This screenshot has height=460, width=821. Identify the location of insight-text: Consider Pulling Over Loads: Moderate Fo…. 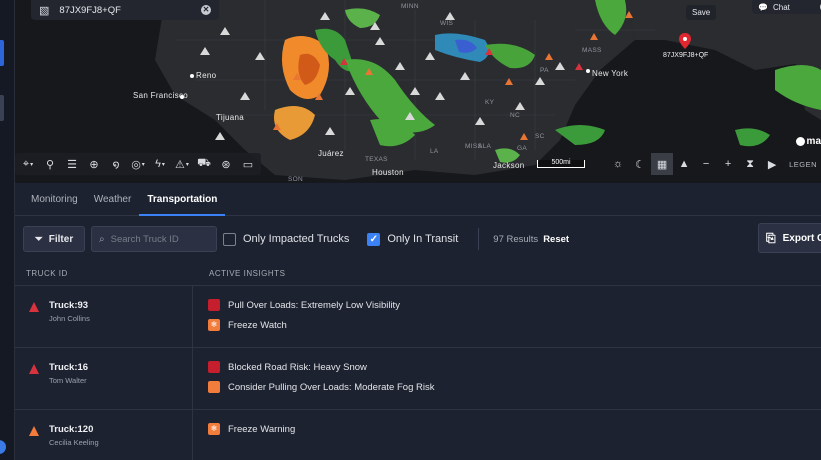
(331, 387).